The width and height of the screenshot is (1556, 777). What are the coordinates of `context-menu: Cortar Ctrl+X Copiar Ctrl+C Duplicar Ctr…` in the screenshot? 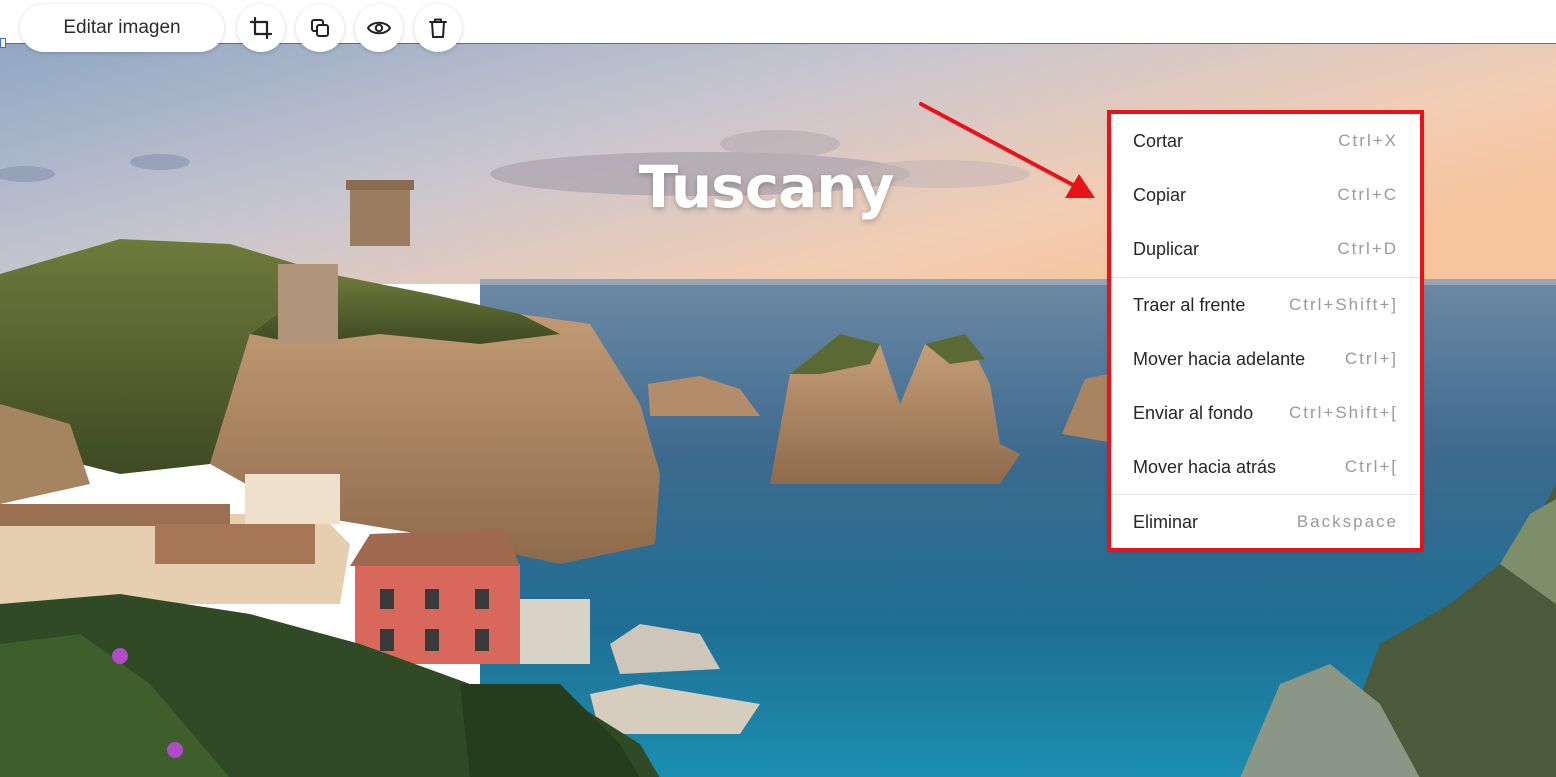 It's located at (1265, 331).